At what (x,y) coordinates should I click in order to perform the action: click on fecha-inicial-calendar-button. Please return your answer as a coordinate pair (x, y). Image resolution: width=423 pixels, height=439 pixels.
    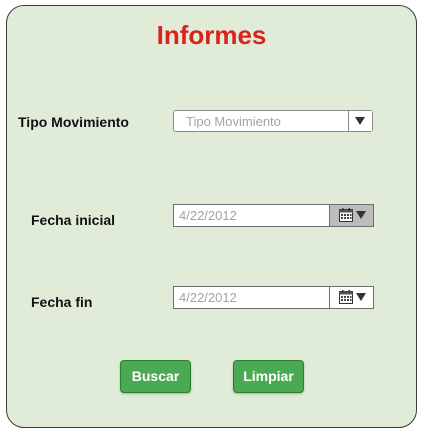
    Looking at the image, I should click on (351, 215).